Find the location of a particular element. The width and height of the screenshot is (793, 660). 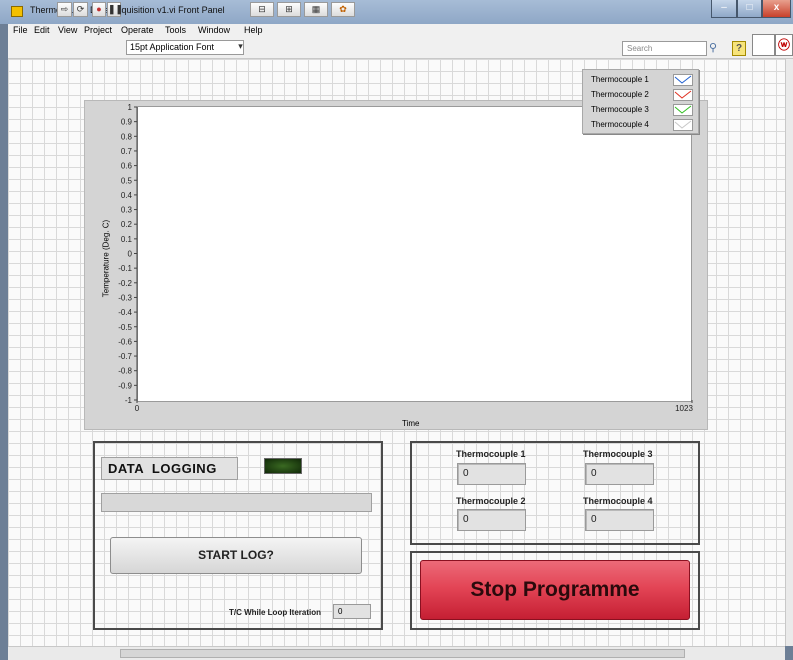

legend-label: Thermocouple 2 is located at coordinates (620, 94).